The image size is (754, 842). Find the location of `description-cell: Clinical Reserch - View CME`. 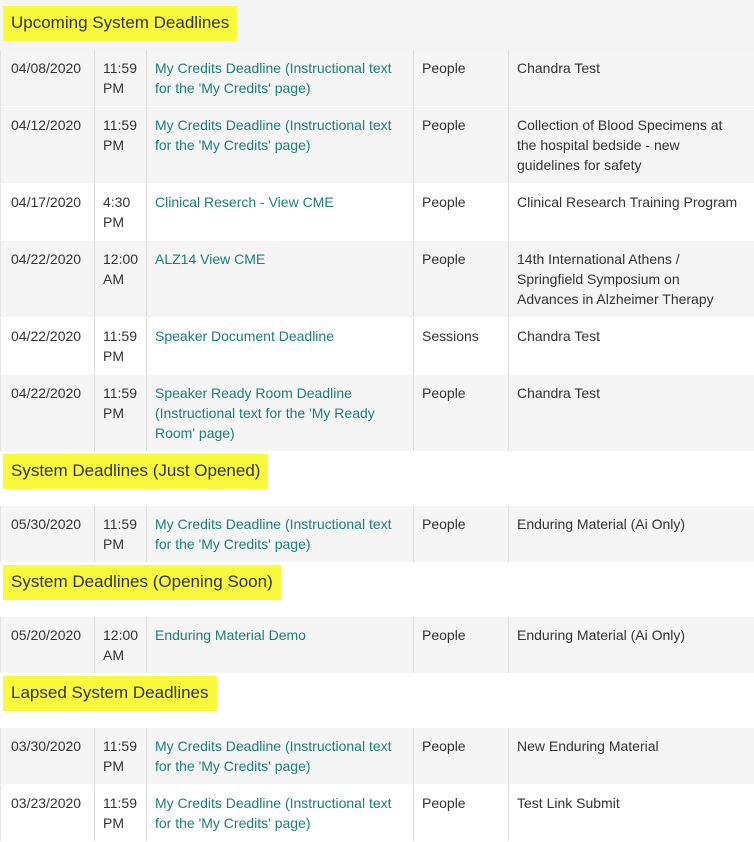

description-cell: Clinical Reserch - View CME is located at coordinates (279, 212).